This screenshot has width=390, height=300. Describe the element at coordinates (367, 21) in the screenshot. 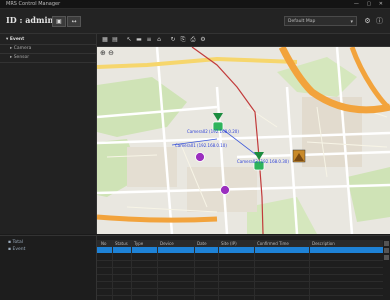

I see `gear-icon: ⚙` at that location.